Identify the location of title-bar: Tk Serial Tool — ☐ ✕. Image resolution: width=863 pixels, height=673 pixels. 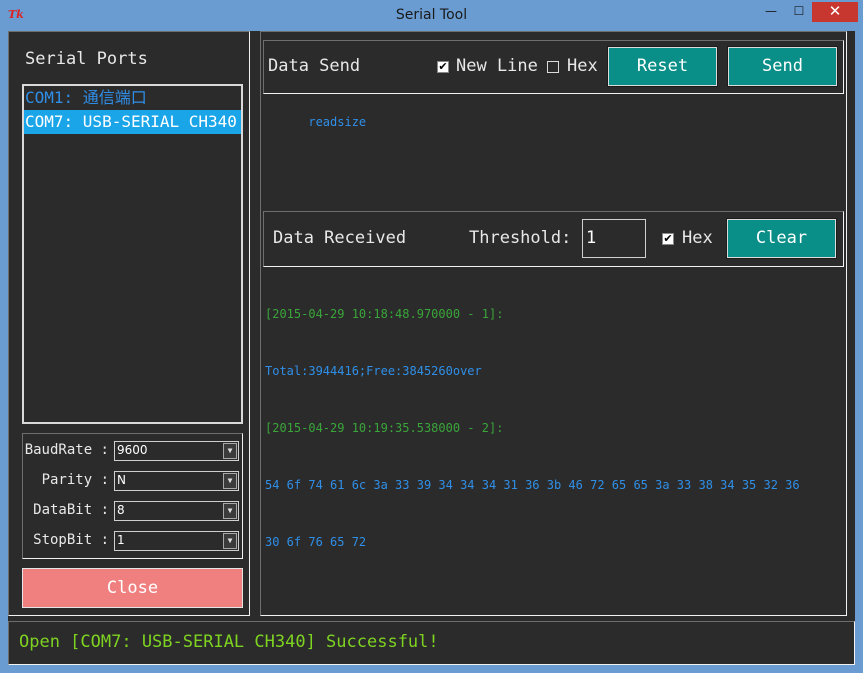
(431, 15).